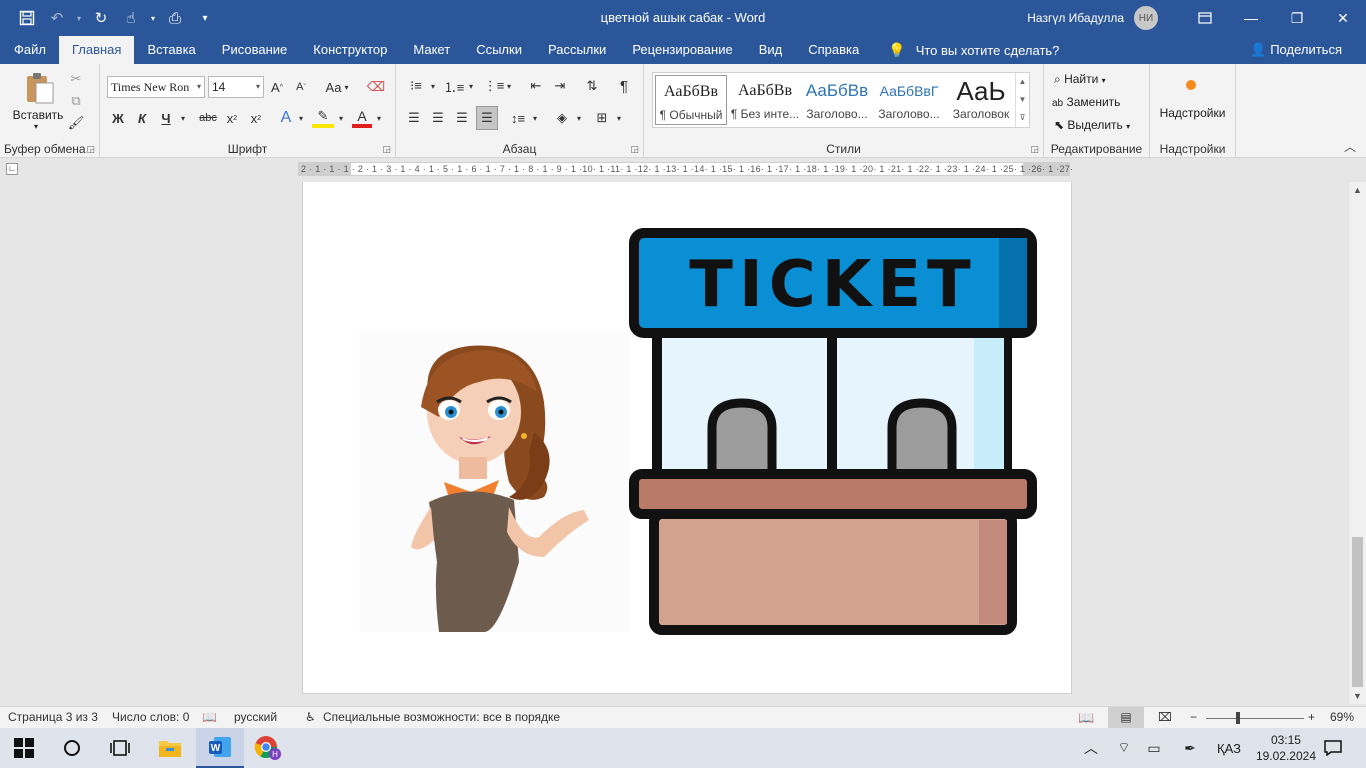  Describe the element at coordinates (414, 118) in the screenshot. I see `align-left-icon: ☰` at that location.